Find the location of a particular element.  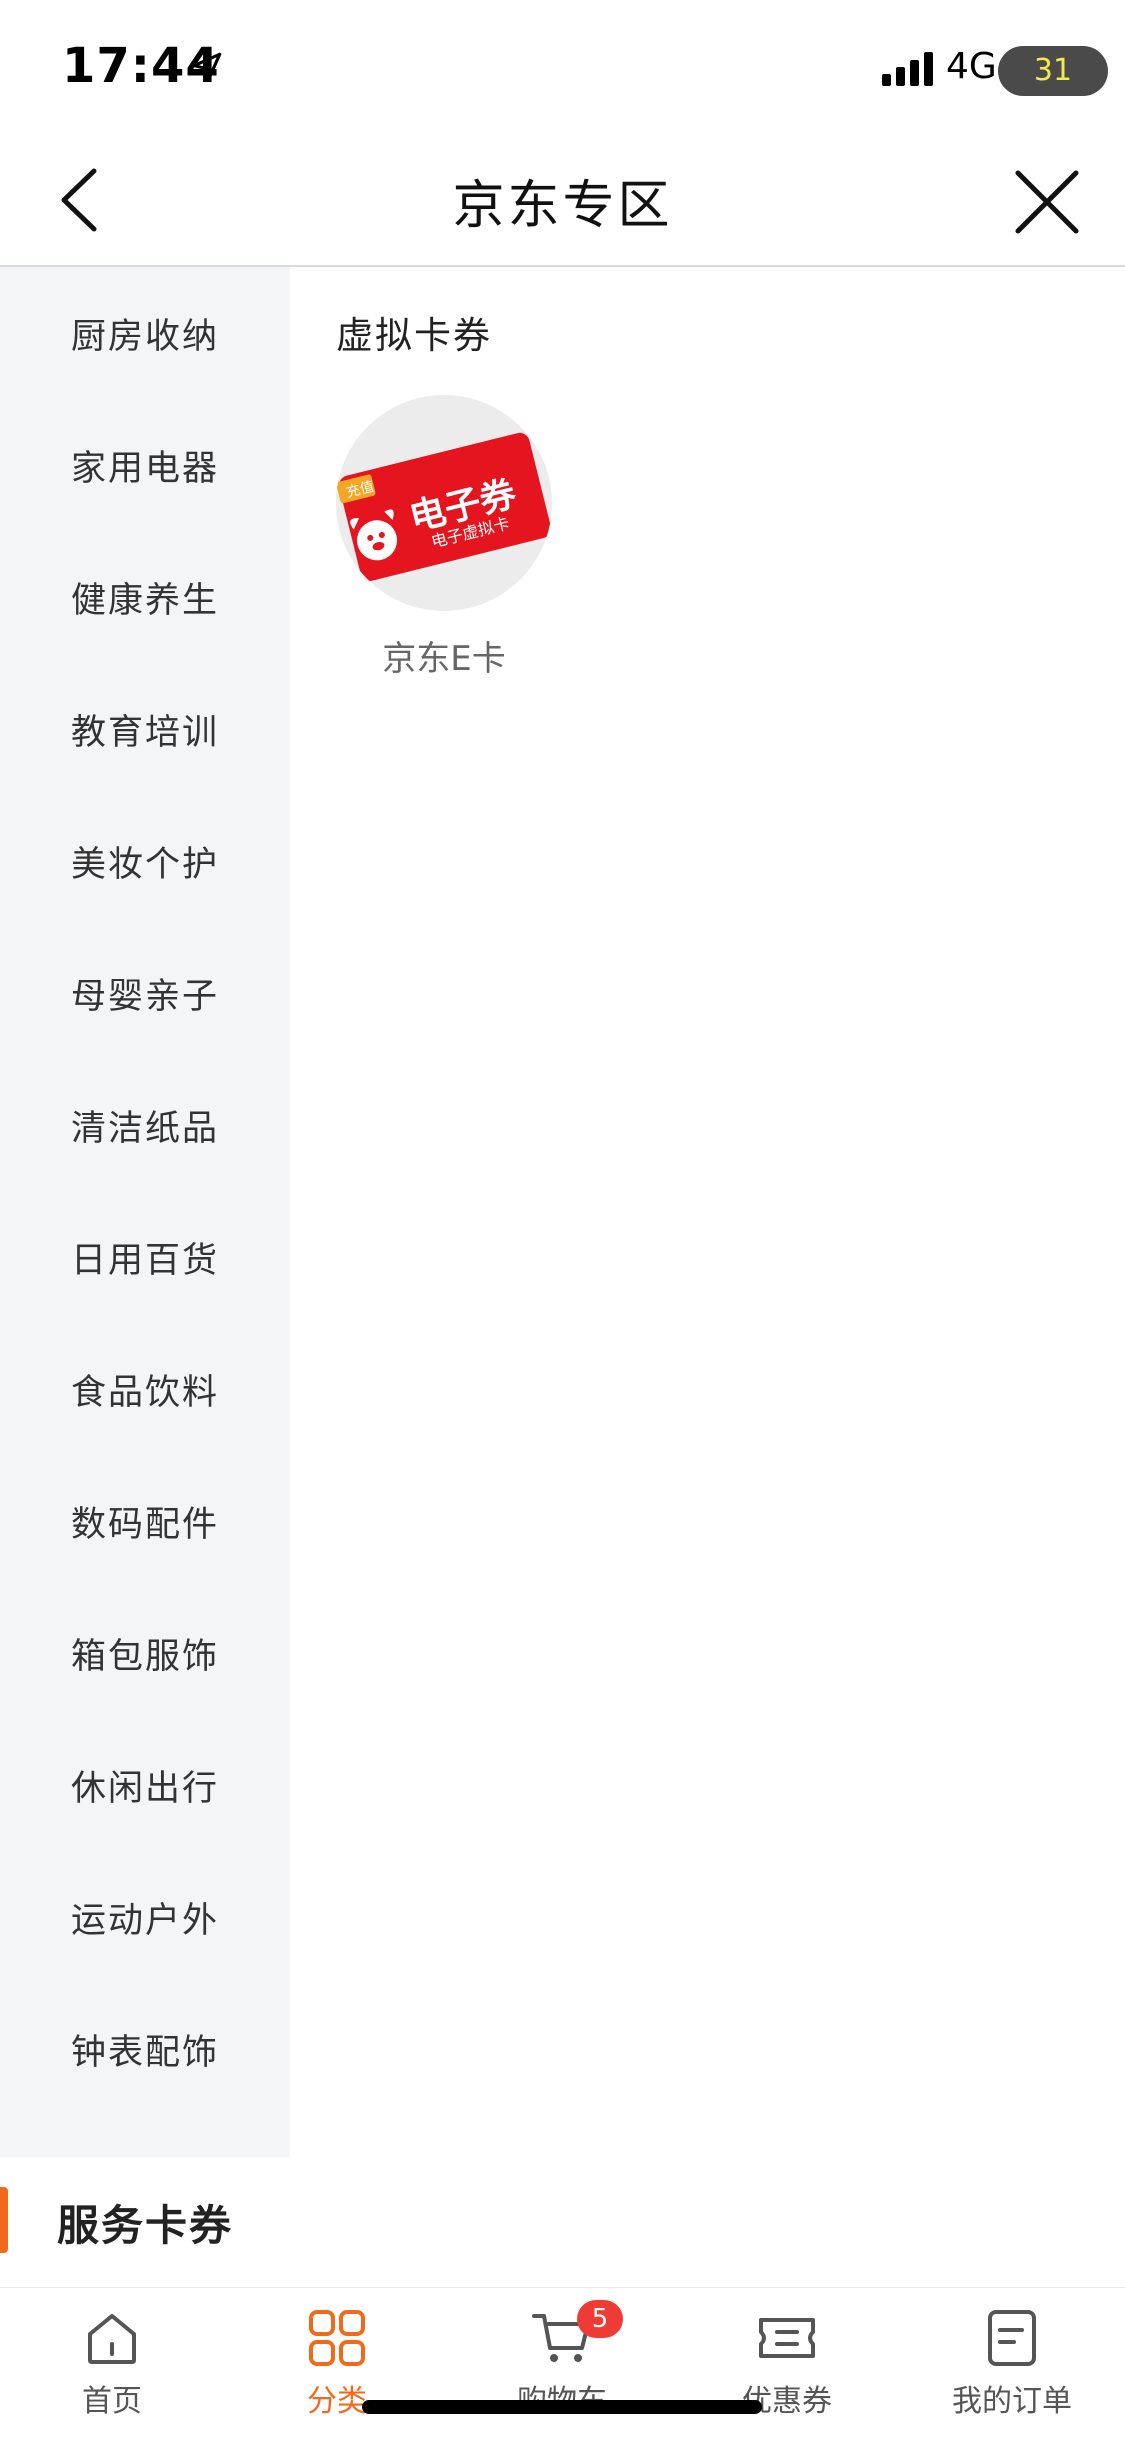

sidebar-item-label: 数码配件 is located at coordinates (144, 1524).